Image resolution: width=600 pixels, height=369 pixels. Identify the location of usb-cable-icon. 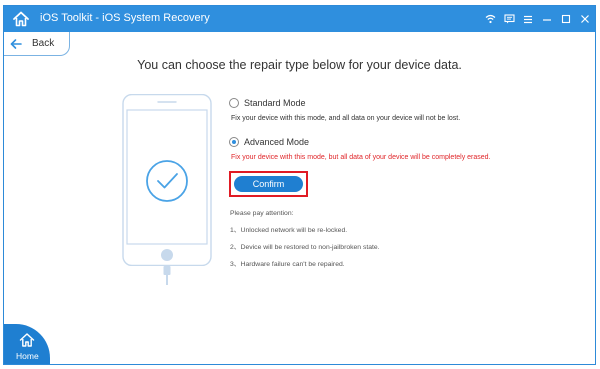
(167, 275).